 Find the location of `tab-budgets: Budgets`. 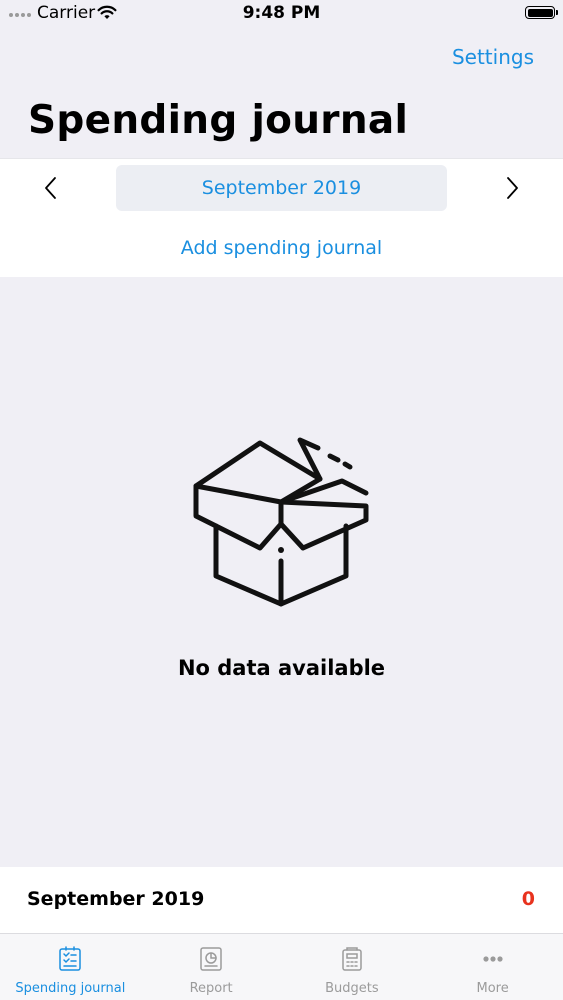

tab-budgets: Budgets is located at coordinates (352, 967).